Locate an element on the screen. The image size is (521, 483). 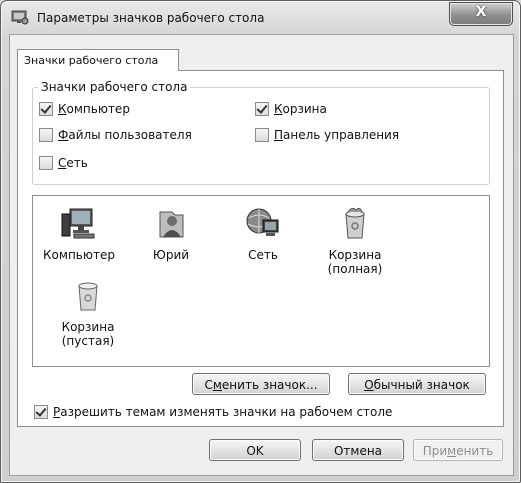
close-button: X is located at coordinates (481, 14).